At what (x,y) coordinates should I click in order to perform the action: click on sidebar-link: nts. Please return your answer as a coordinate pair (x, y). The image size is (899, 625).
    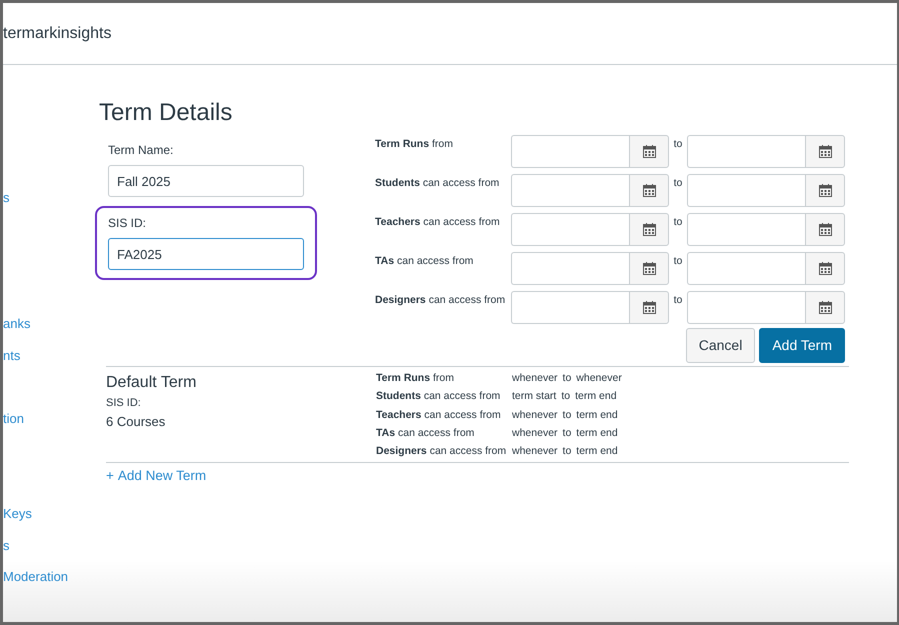
    Looking at the image, I should click on (50, 356).